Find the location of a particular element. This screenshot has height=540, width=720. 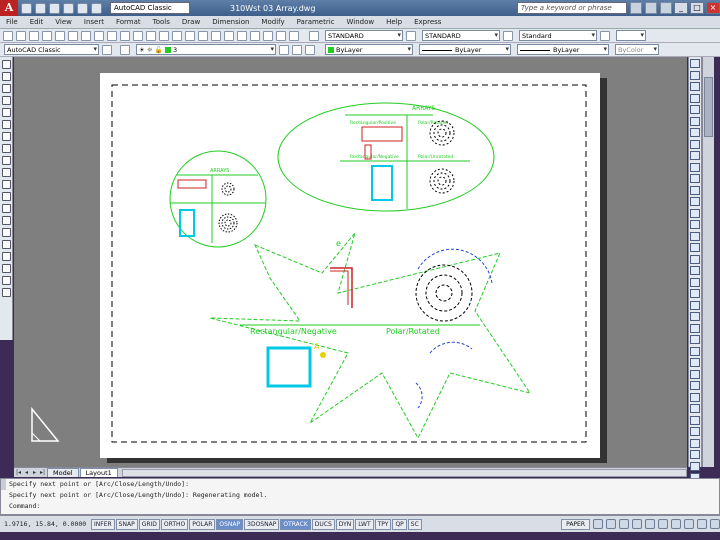

add-selected-icon is located at coordinates (6, 292).